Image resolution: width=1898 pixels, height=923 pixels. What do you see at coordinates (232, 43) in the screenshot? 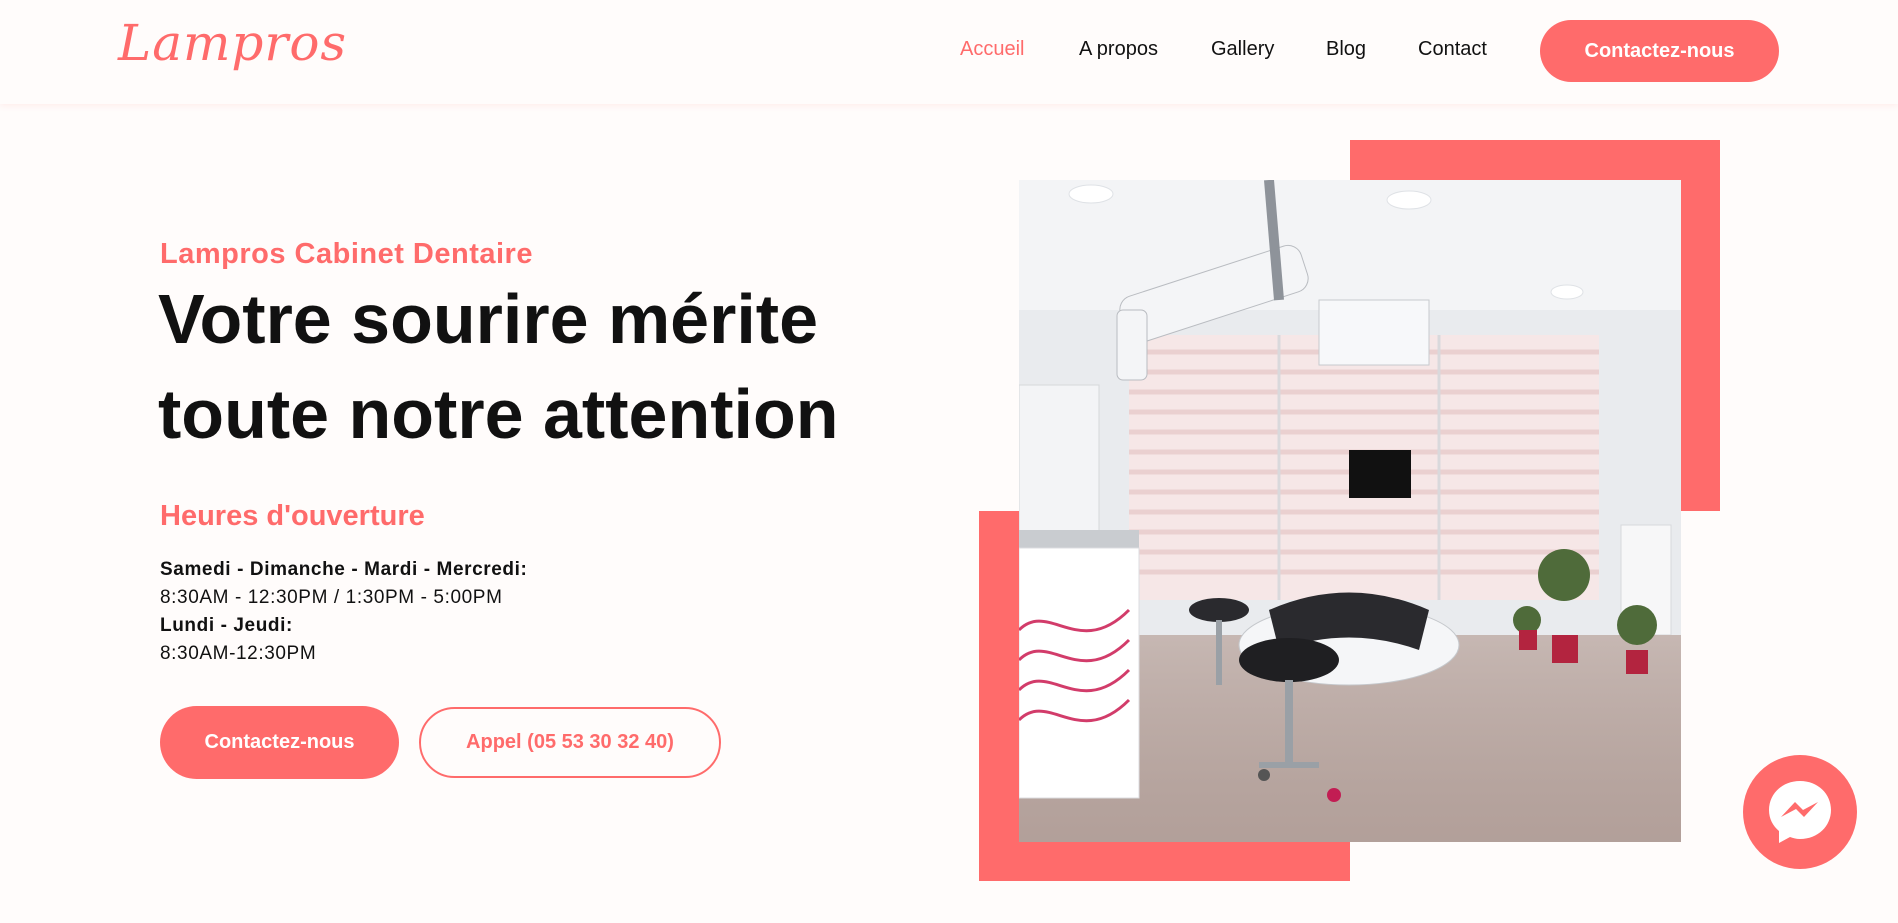
I see `logo: Lampros` at bounding box center [232, 43].